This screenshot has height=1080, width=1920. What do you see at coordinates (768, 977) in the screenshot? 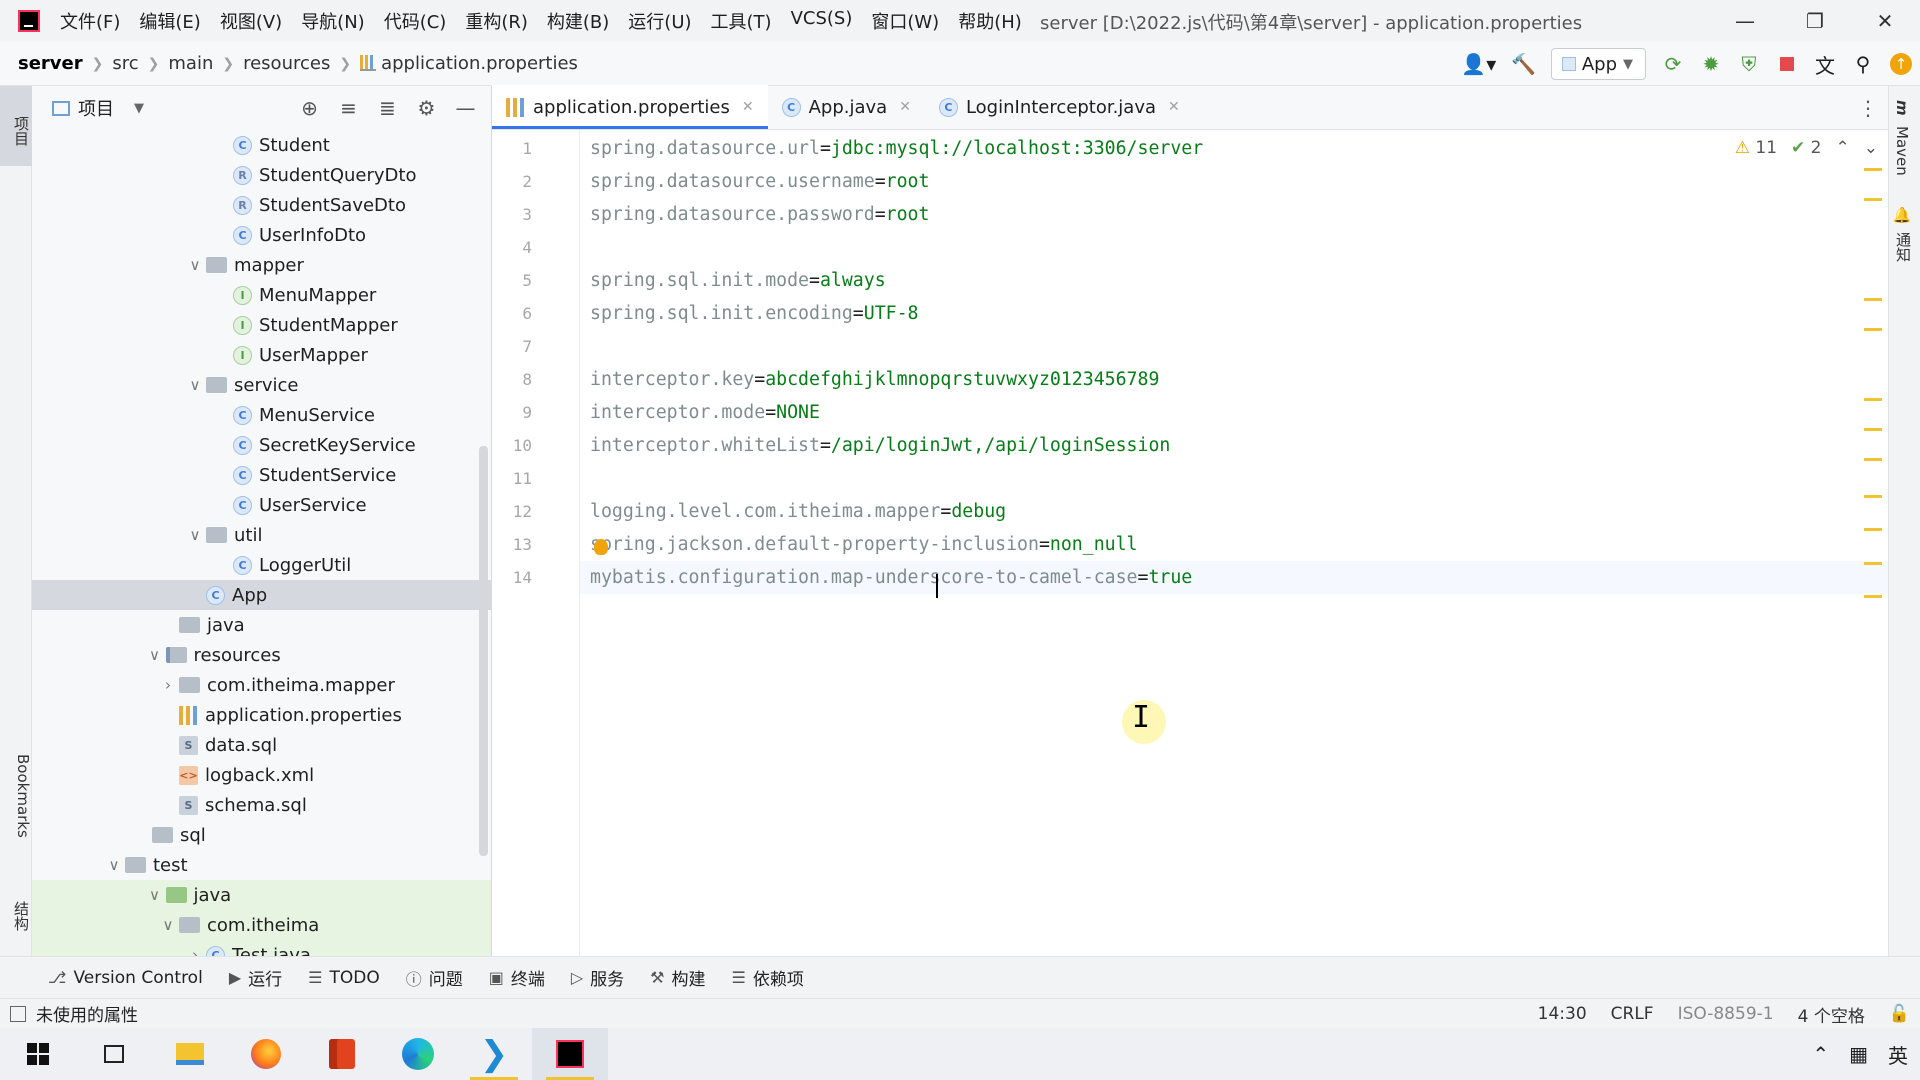
I see `tool-window-7: ☰ 依赖项` at bounding box center [768, 977].